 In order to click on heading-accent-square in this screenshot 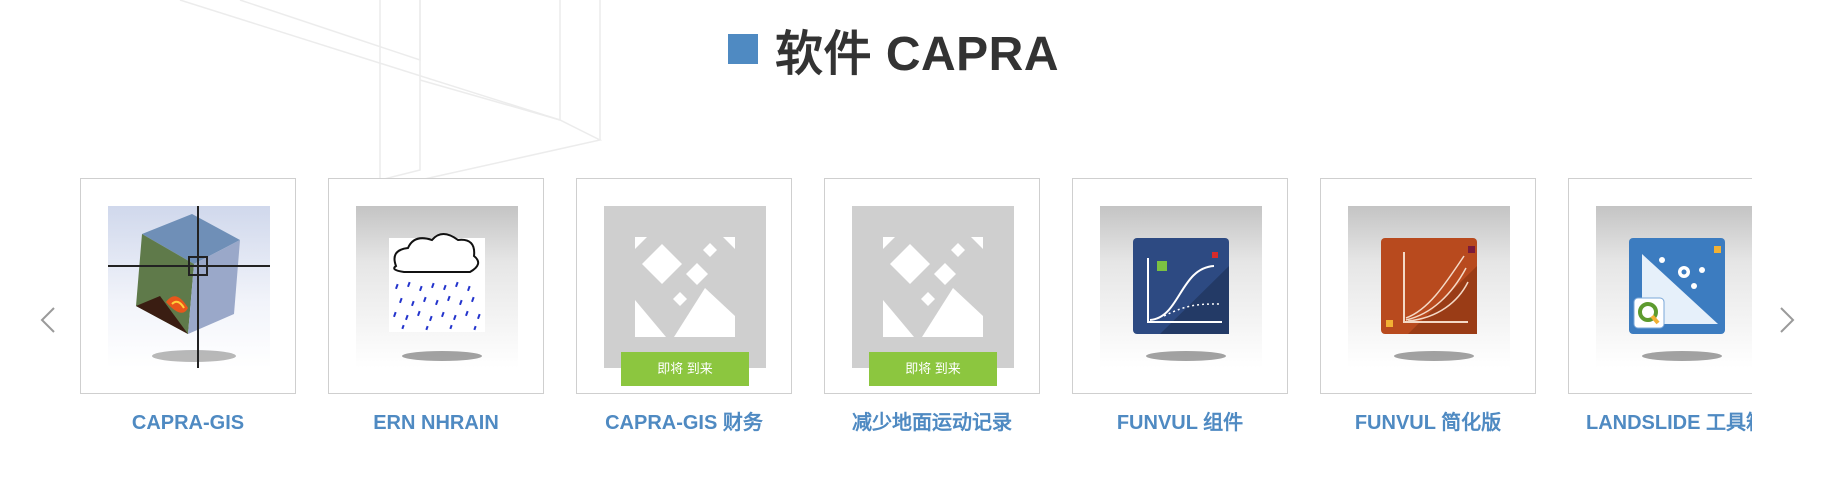, I will do `click(742, 49)`.